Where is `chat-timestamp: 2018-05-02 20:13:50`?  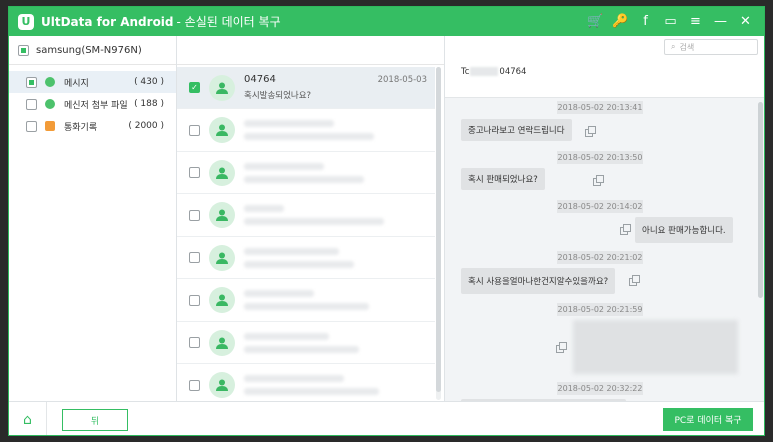 chat-timestamp: 2018-05-02 20:13:50 is located at coordinates (600, 157).